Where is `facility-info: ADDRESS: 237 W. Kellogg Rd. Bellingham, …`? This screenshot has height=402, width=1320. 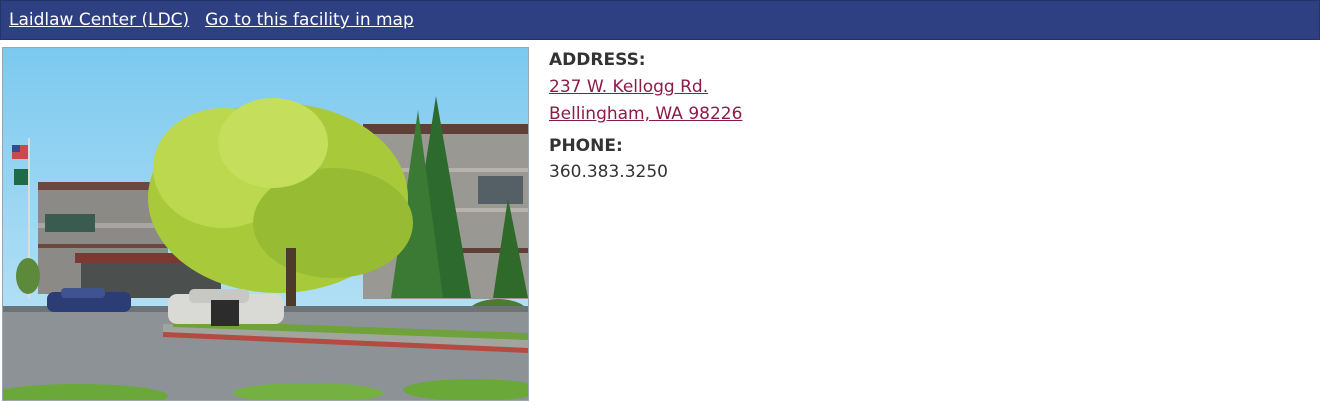 facility-info: ADDRESS: 237 W. Kellogg Rd. Bellingham, … is located at coordinates (645, 117).